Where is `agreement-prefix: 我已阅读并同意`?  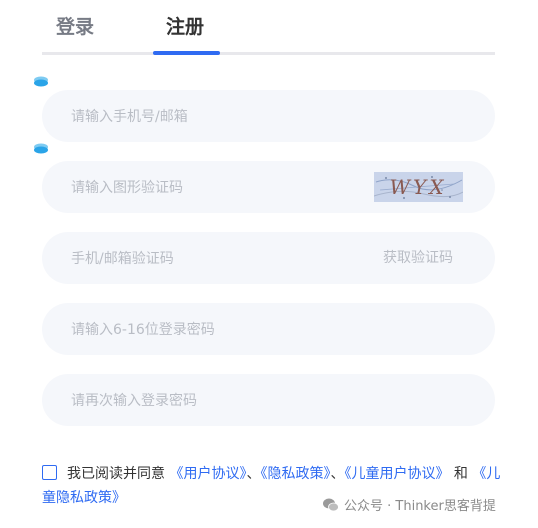
agreement-prefix: 我已阅读并同意 is located at coordinates (116, 474).